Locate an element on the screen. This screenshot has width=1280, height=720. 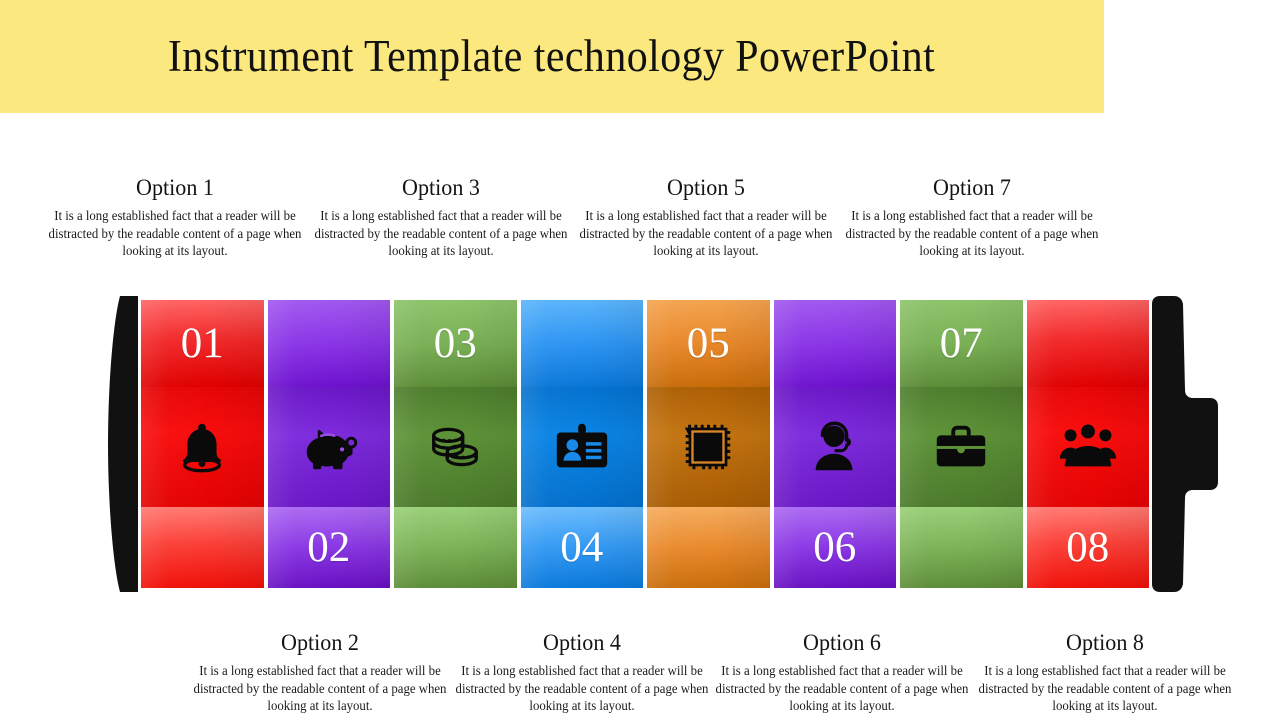
battery-cell-2: 02 is located at coordinates (328, 444).